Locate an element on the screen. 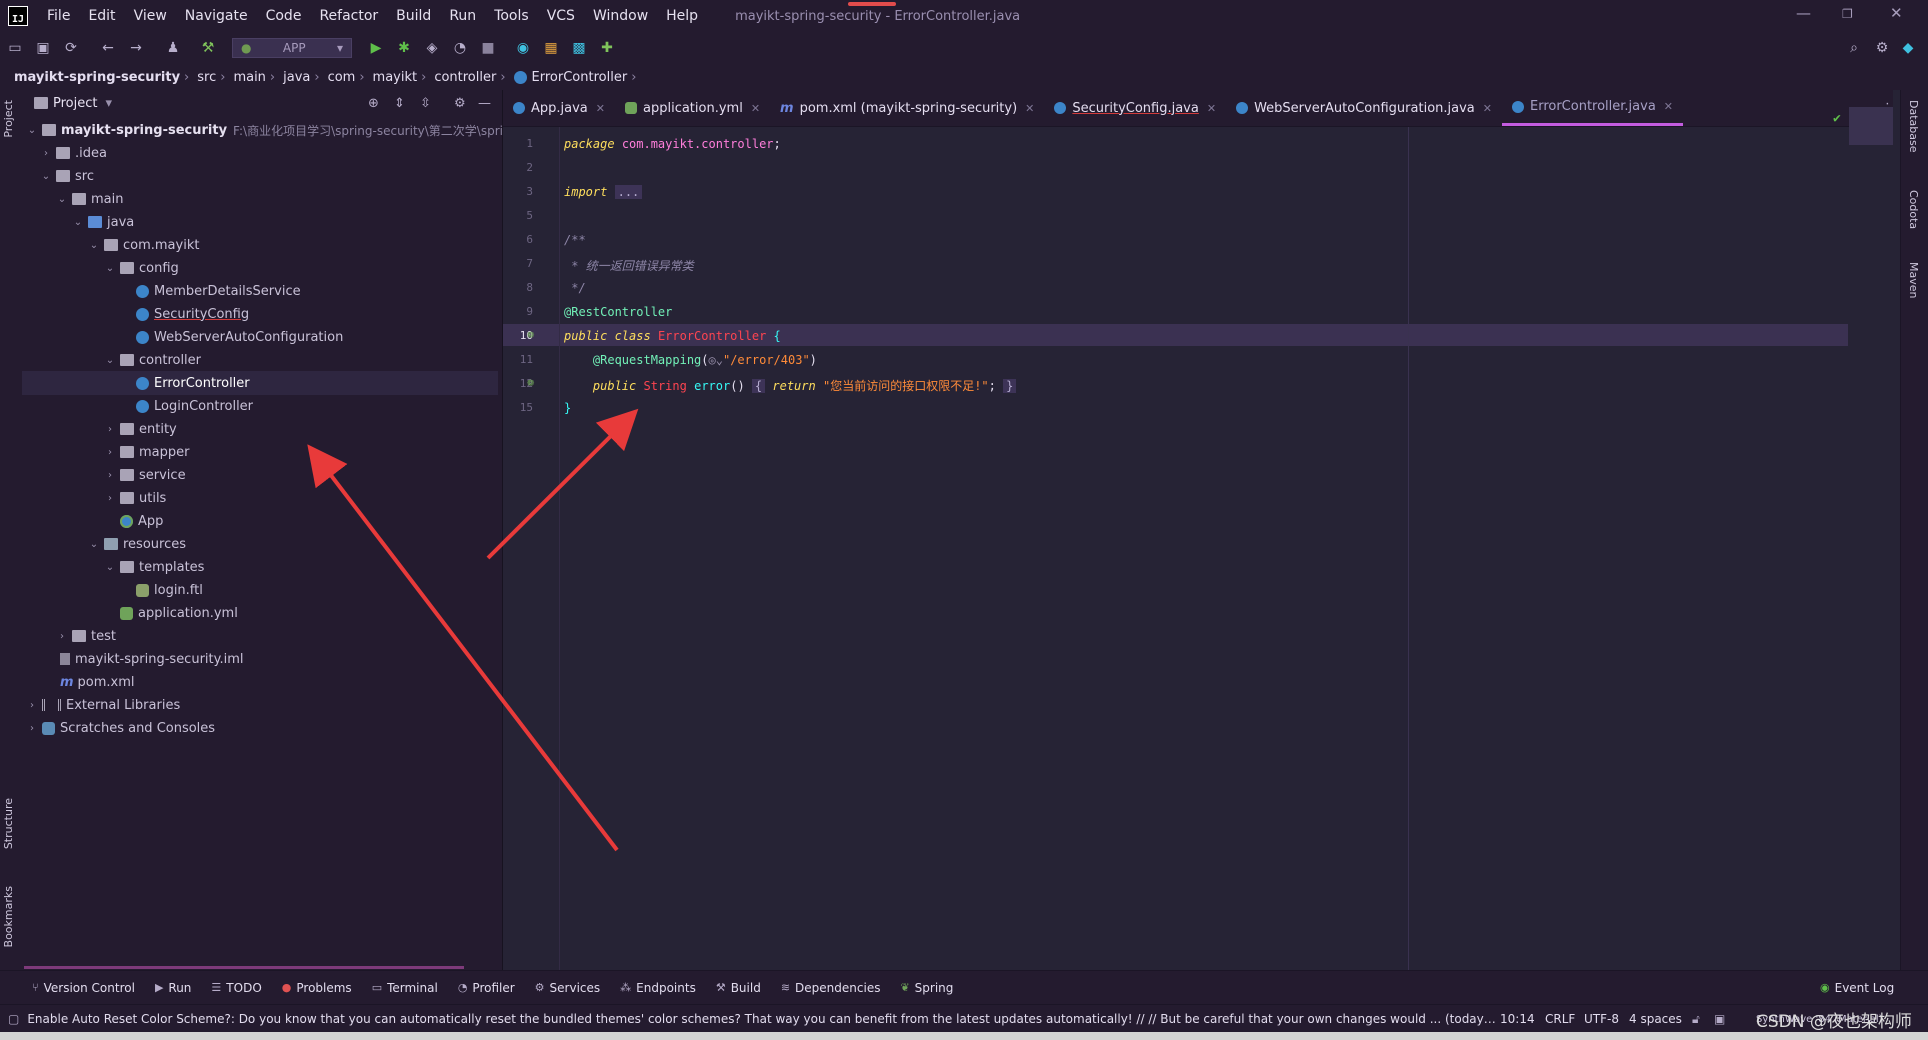  tree-item-templates: ⌄ templates is located at coordinates (154, 567).